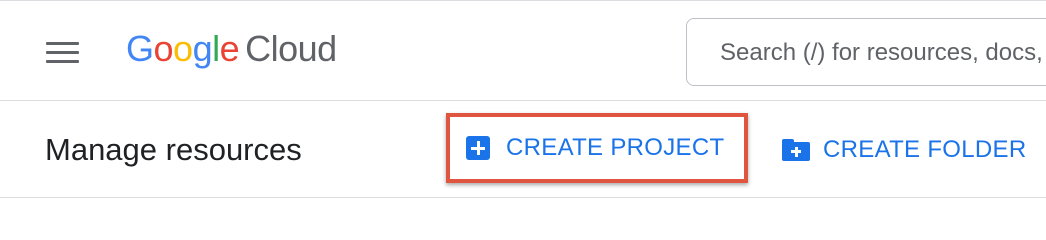 The image size is (1046, 240). Describe the element at coordinates (478, 148) in the screenshot. I see `add-box-icon` at that location.